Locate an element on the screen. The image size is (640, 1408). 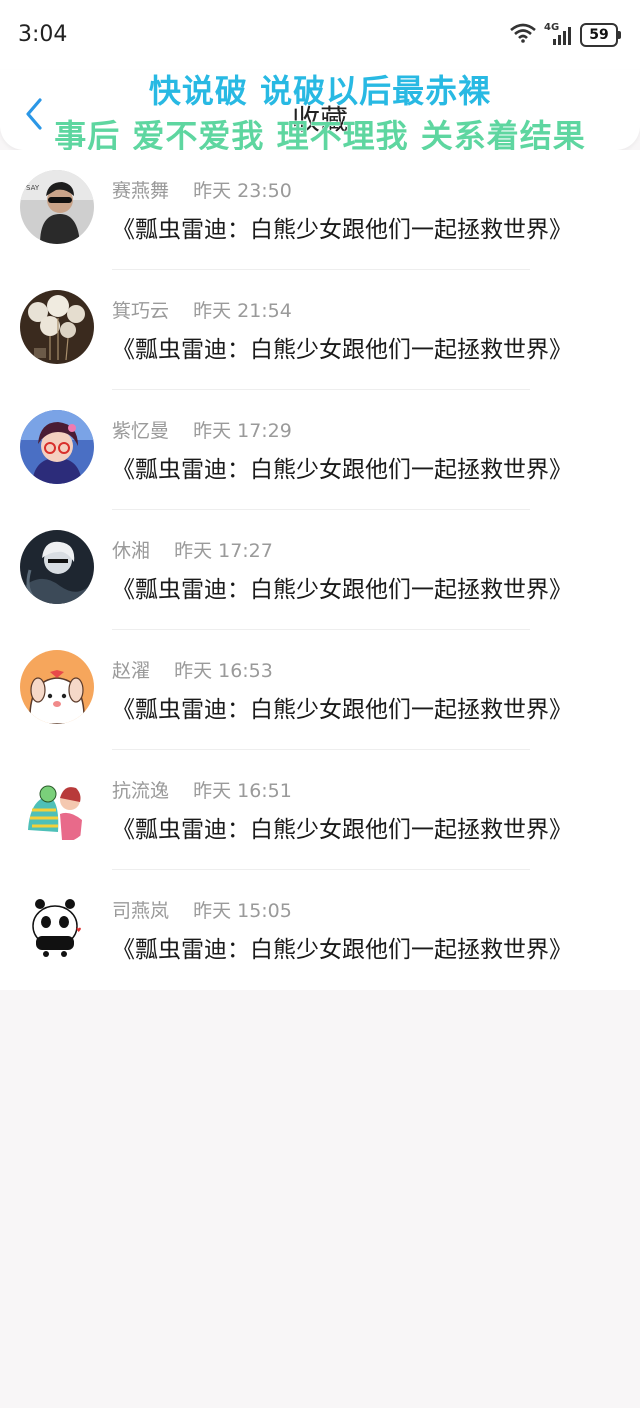
list-item: 赵濯 昨天 16:53 《瓢虫雷迪：白熊少女跟他们一起拯救世界》 is located at coordinates (320, 690).